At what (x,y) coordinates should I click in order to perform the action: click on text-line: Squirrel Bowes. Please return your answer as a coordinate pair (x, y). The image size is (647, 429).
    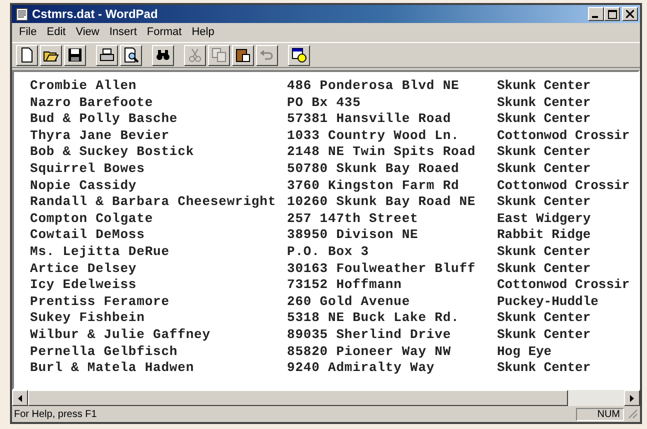
    Looking at the image, I should click on (88, 169).